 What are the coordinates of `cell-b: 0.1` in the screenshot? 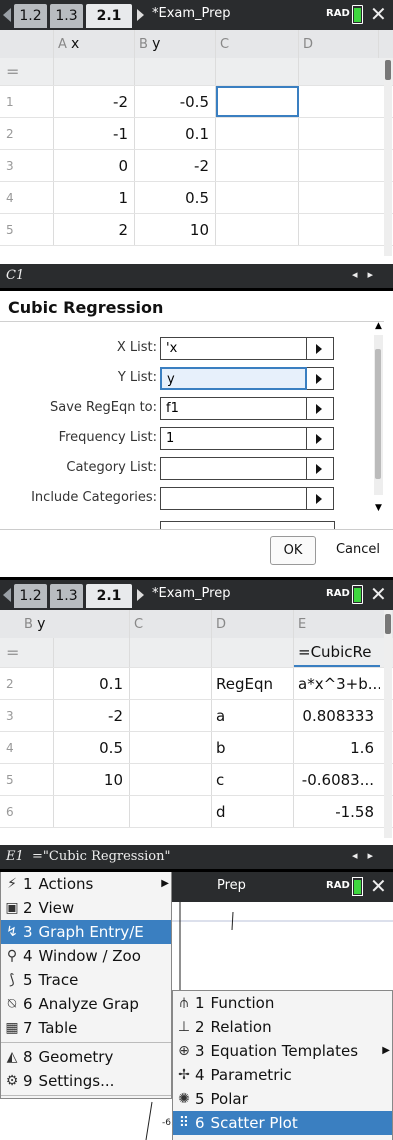 It's located at (92, 683).